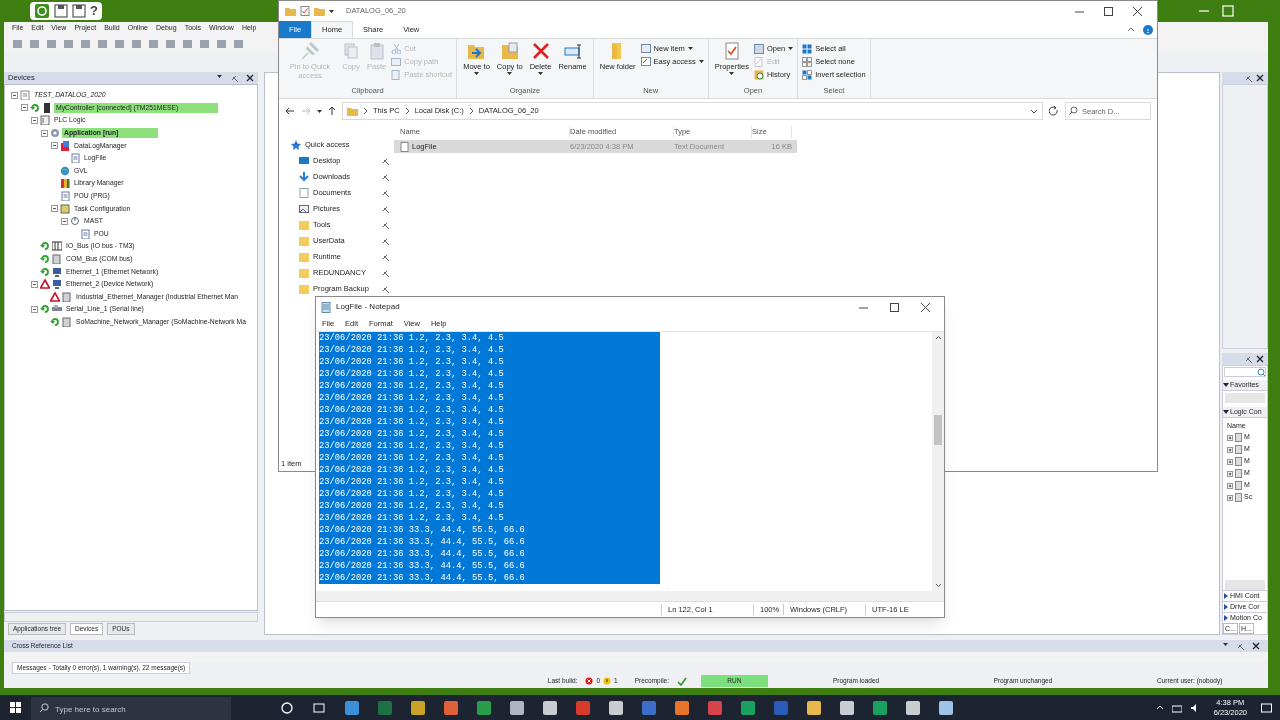 The image size is (1280, 720). What do you see at coordinates (807, 74) in the screenshot?
I see `invert-selection-icon` at bounding box center [807, 74].